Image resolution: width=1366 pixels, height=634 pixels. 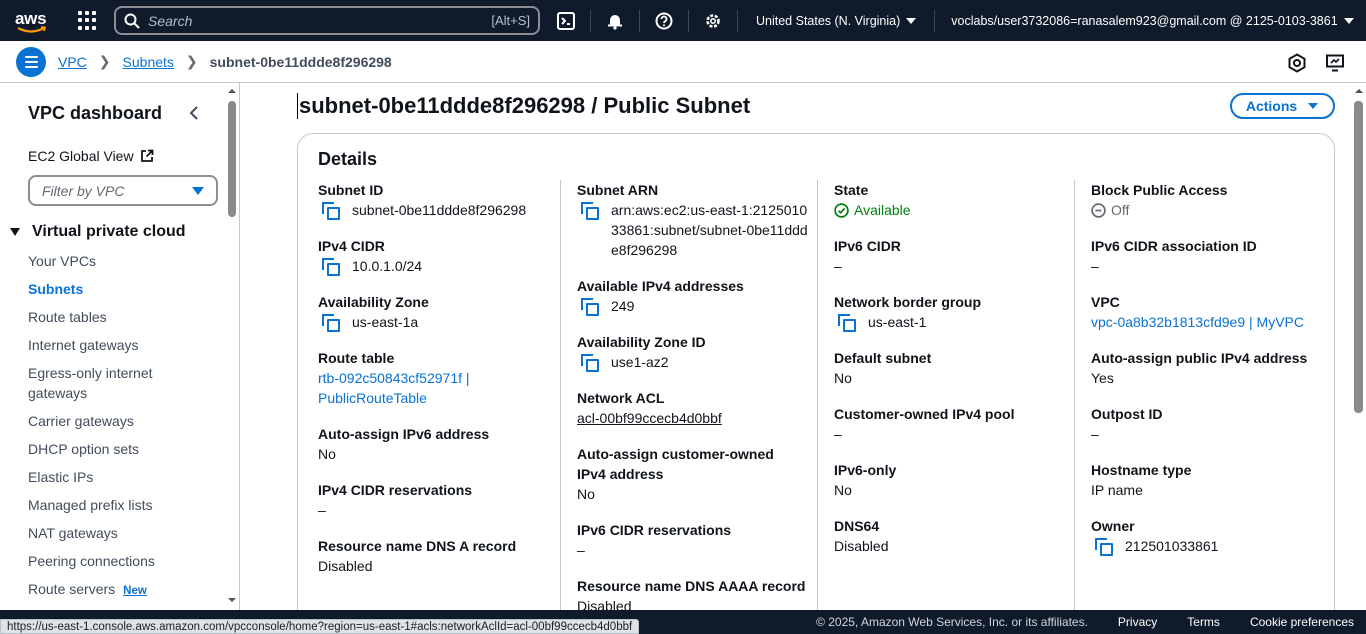 What do you see at coordinates (660, 297) in the screenshot?
I see `field-available-ipv4: Available IPv4 addresses 249` at bounding box center [660, 297].